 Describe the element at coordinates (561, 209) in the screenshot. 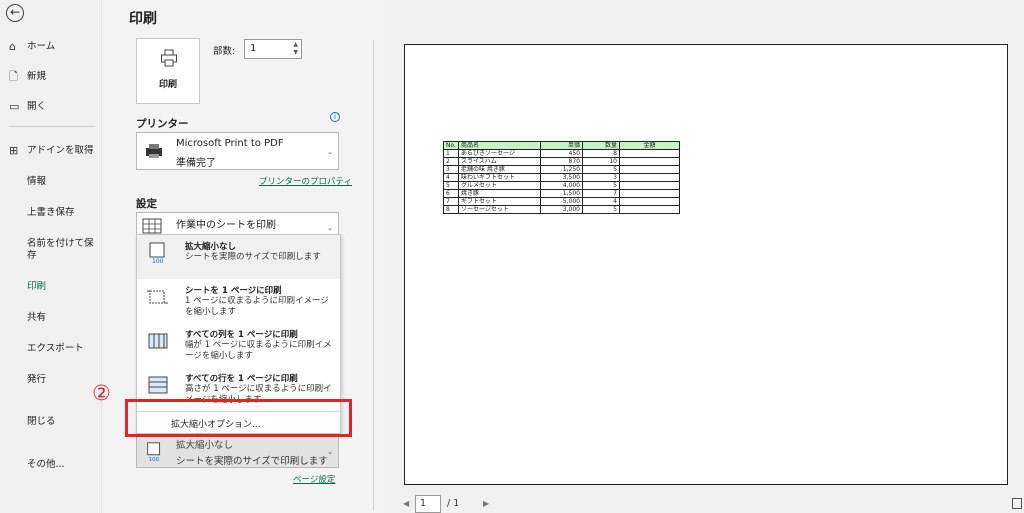

I see `cell: 3,000` at that location.